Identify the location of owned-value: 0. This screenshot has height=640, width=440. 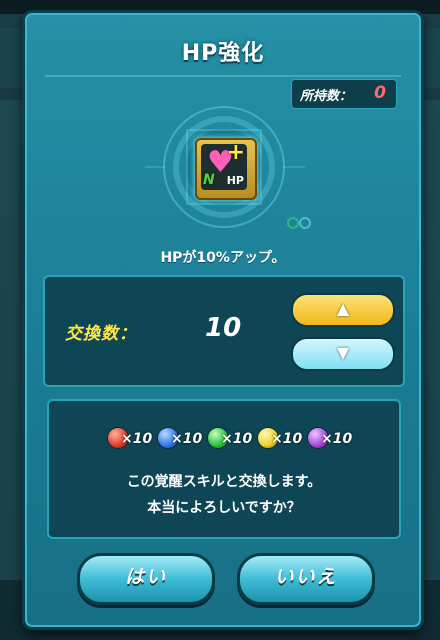
(380, 93).